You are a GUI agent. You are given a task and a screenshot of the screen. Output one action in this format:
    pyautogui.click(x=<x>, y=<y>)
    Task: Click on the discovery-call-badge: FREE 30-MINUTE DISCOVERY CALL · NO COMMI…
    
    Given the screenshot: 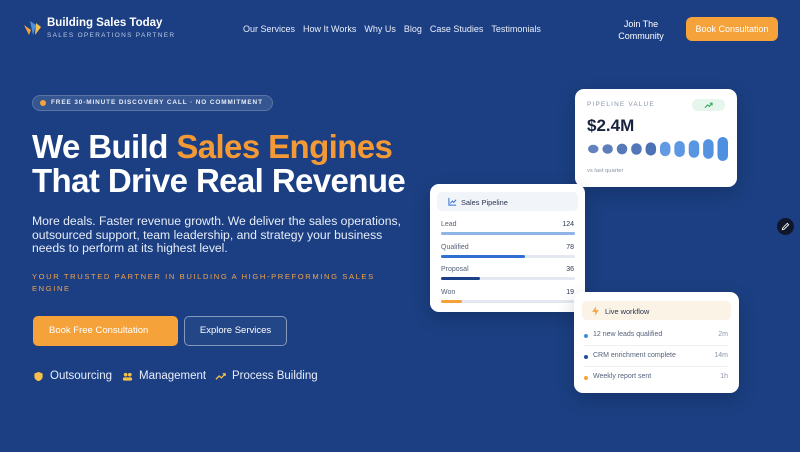 What is the action you would take?
    pyautogui.click(x=152, y=103)
    